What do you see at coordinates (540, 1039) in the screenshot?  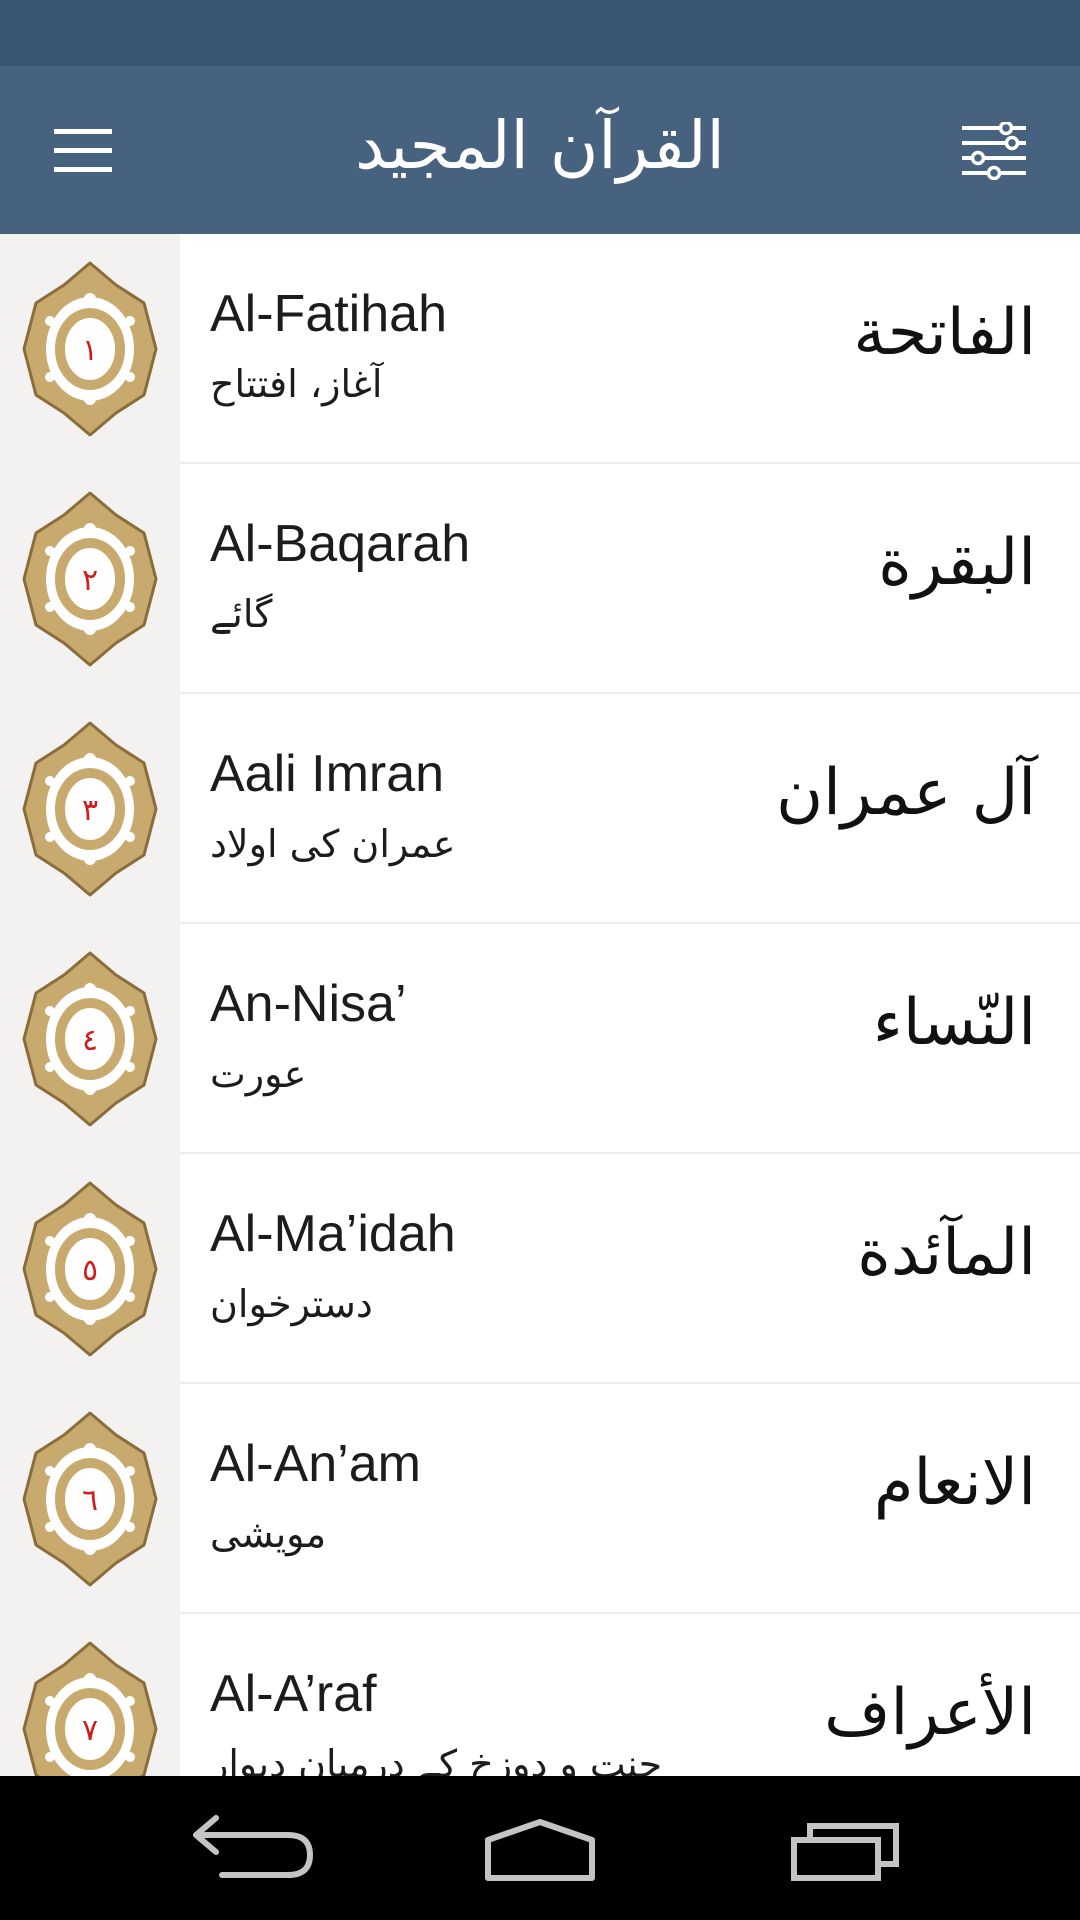 I see `surah-row: ٤ An-Nisa’ عورت النّساء` at bounding box center [540, 1039].